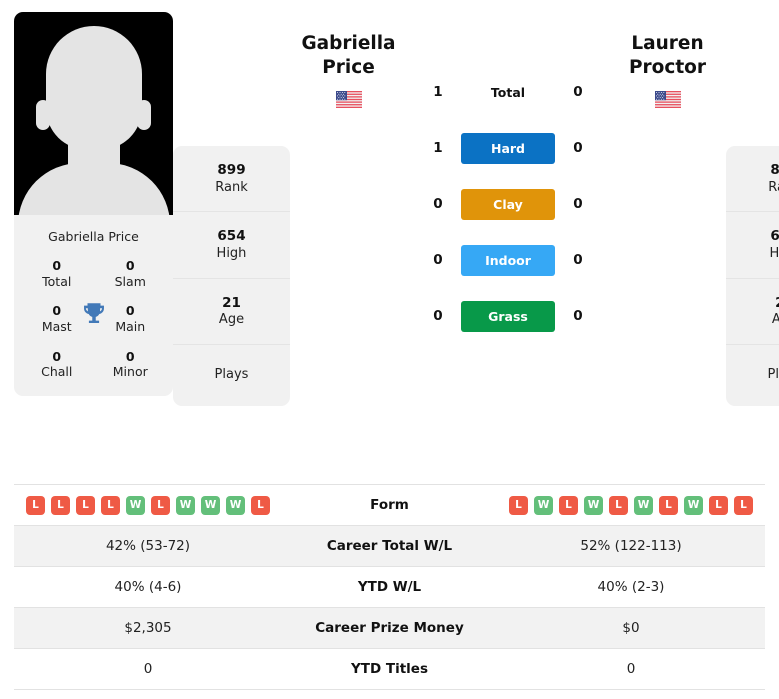 Image resolution: width=779 pixels, height=699 pixels. I want to click on h2h-indoor-right-value: 0, so click(578, 260).